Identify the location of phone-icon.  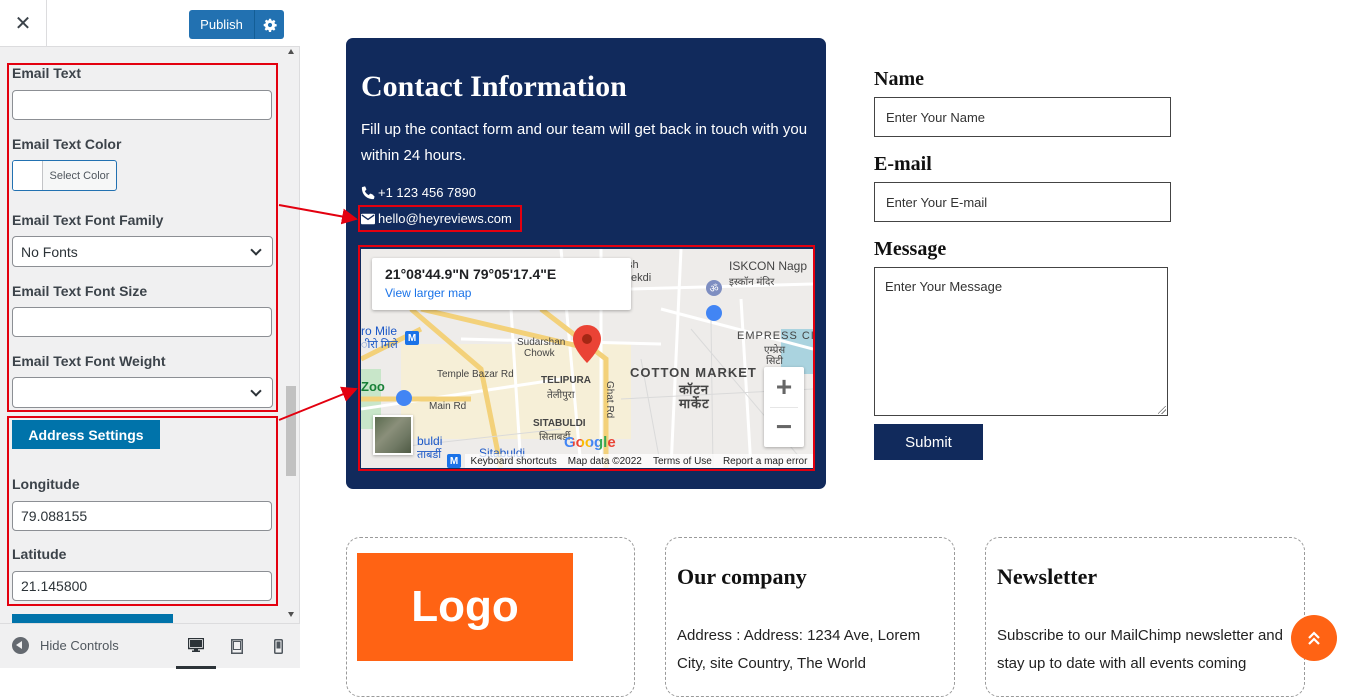
(368, 192).